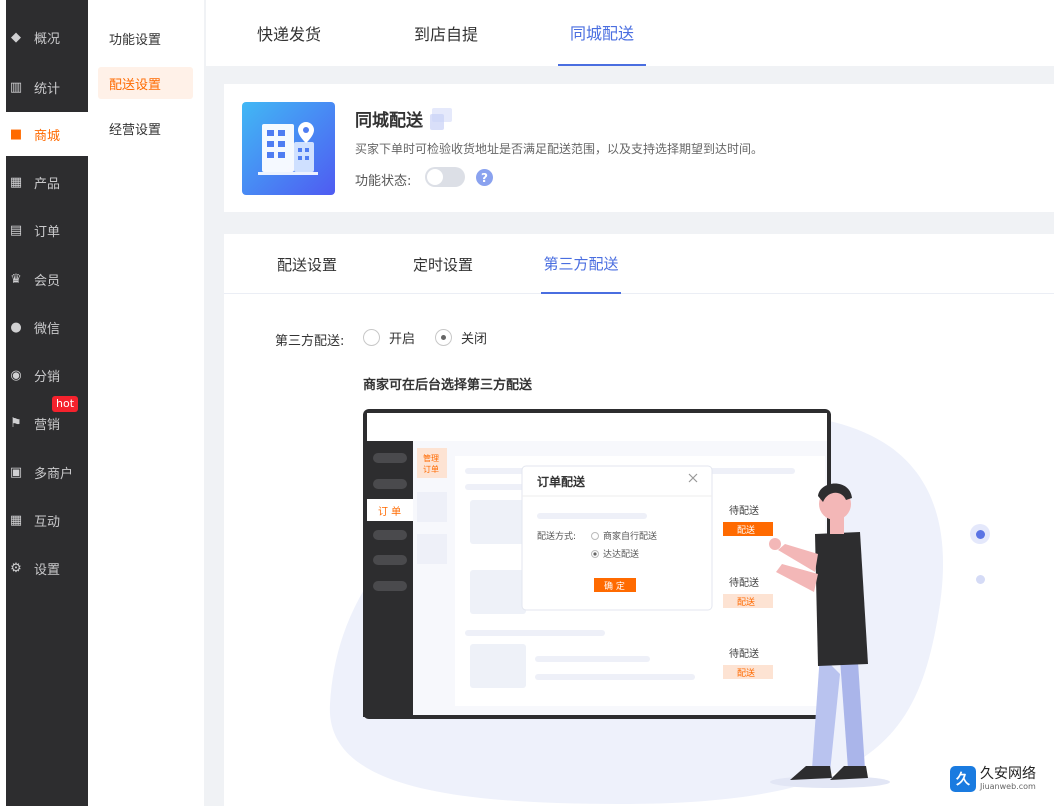  I want to click on wechat-icon: ●, so click(16, 327).